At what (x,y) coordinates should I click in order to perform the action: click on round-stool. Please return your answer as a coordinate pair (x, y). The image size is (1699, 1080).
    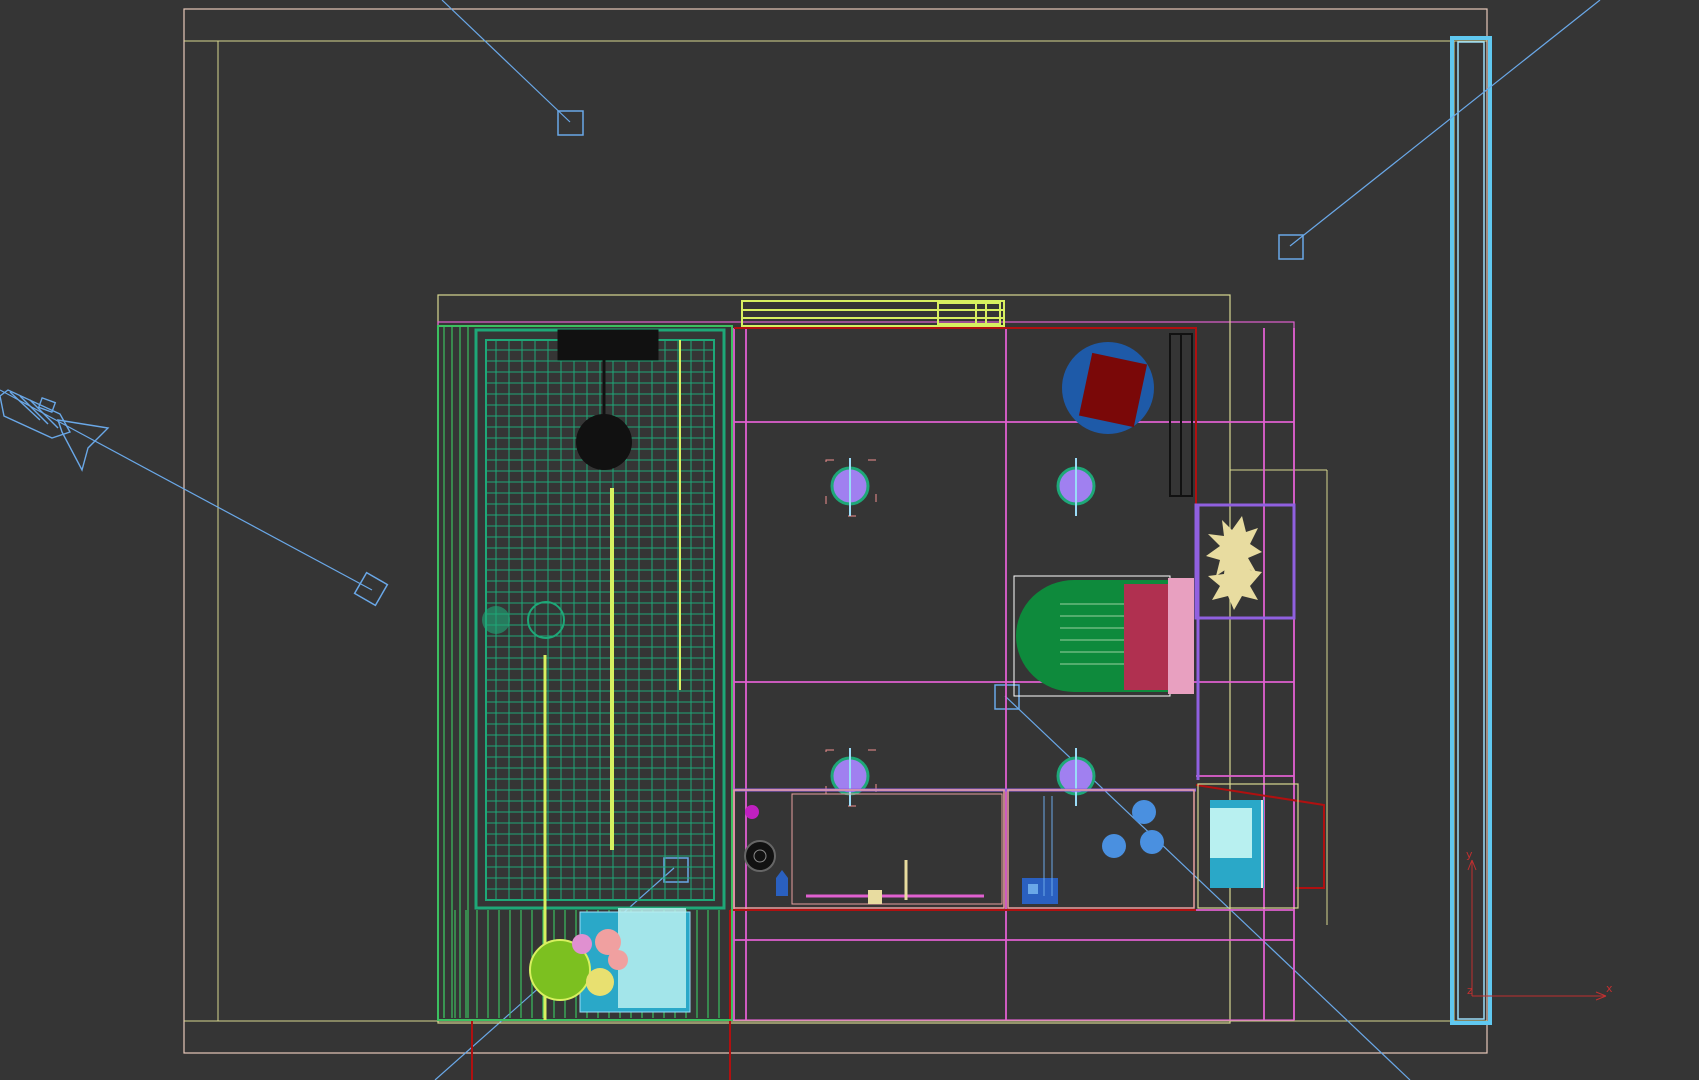
    Looking at the image, I should click on (1108, 388).